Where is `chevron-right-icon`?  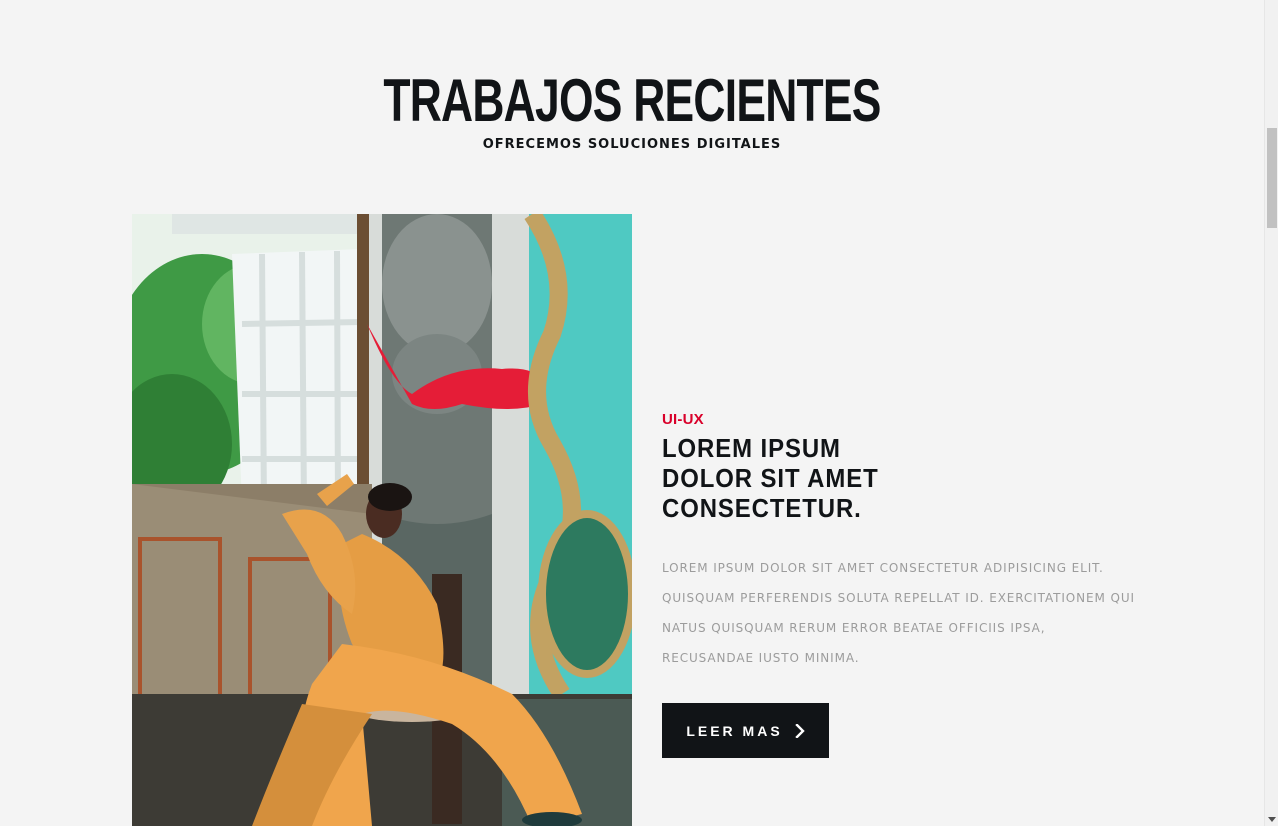
chevron-right-icon is located at coordinates (799, 730).